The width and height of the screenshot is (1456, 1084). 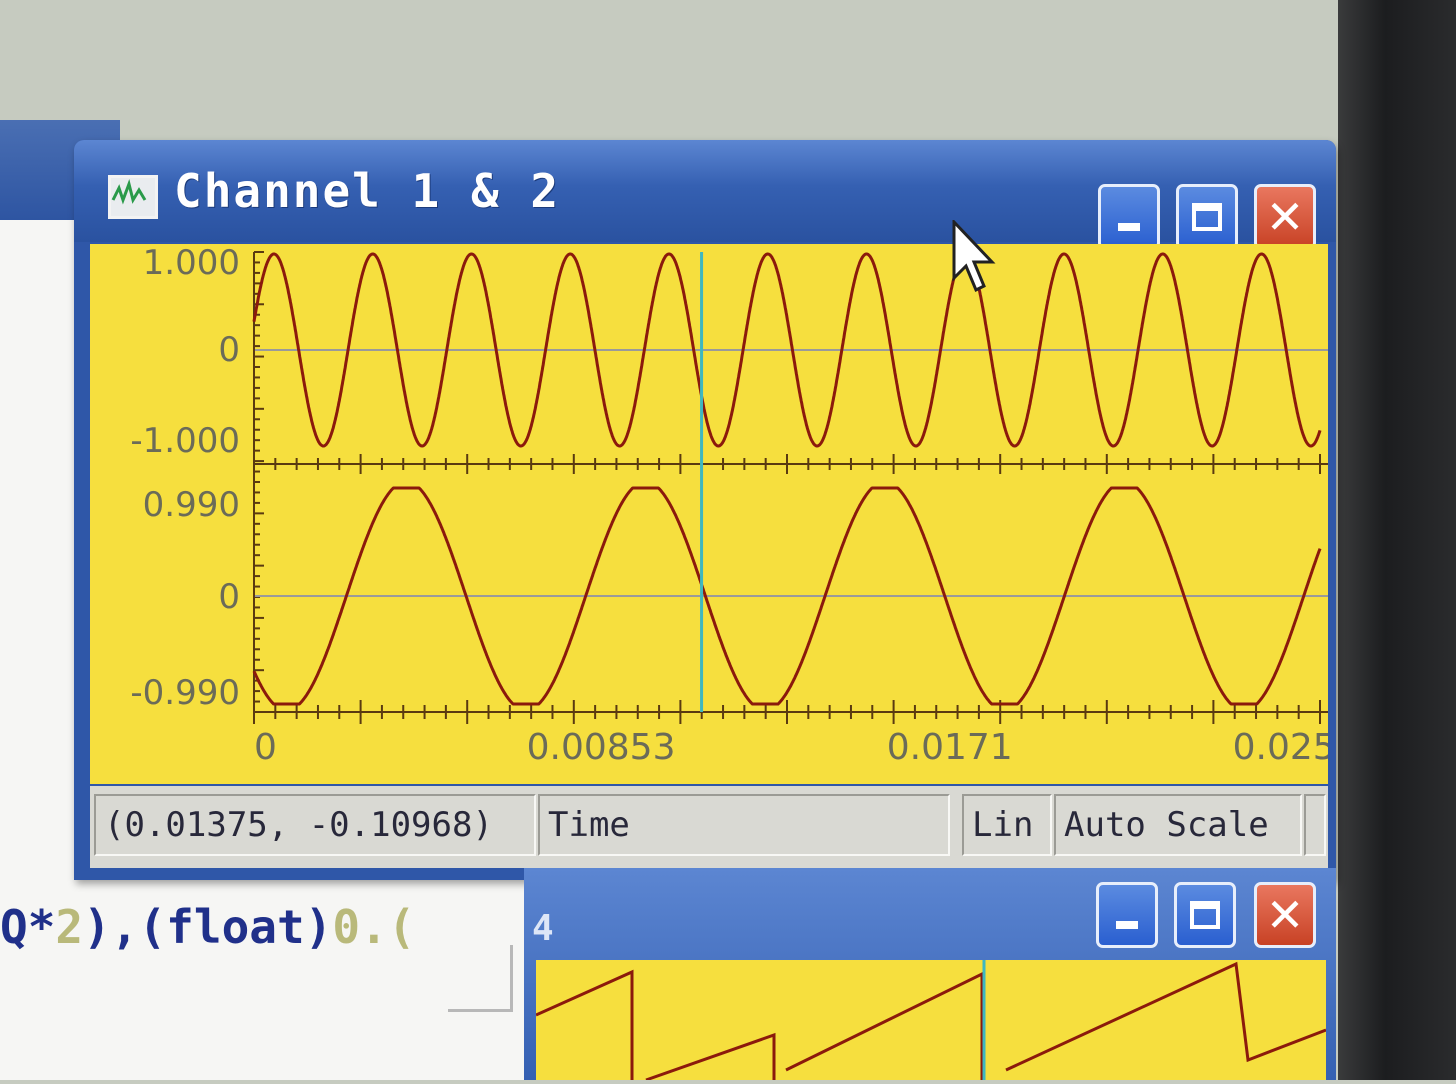 I want to click on code-text-2: ),(float), so click(x=208, y=927).